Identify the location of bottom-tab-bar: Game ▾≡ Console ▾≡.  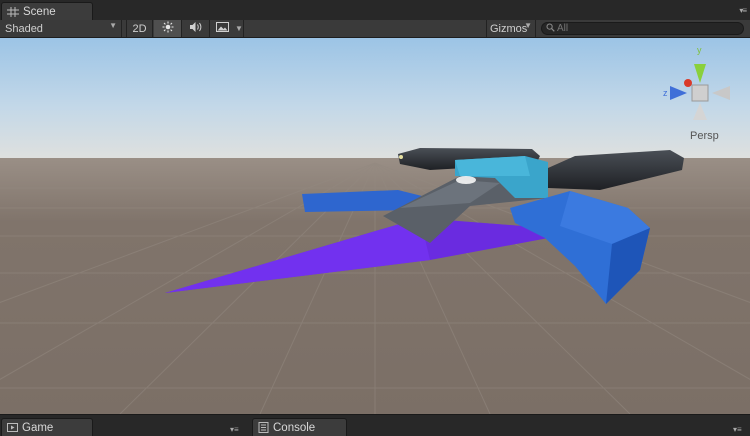
(375, 425).